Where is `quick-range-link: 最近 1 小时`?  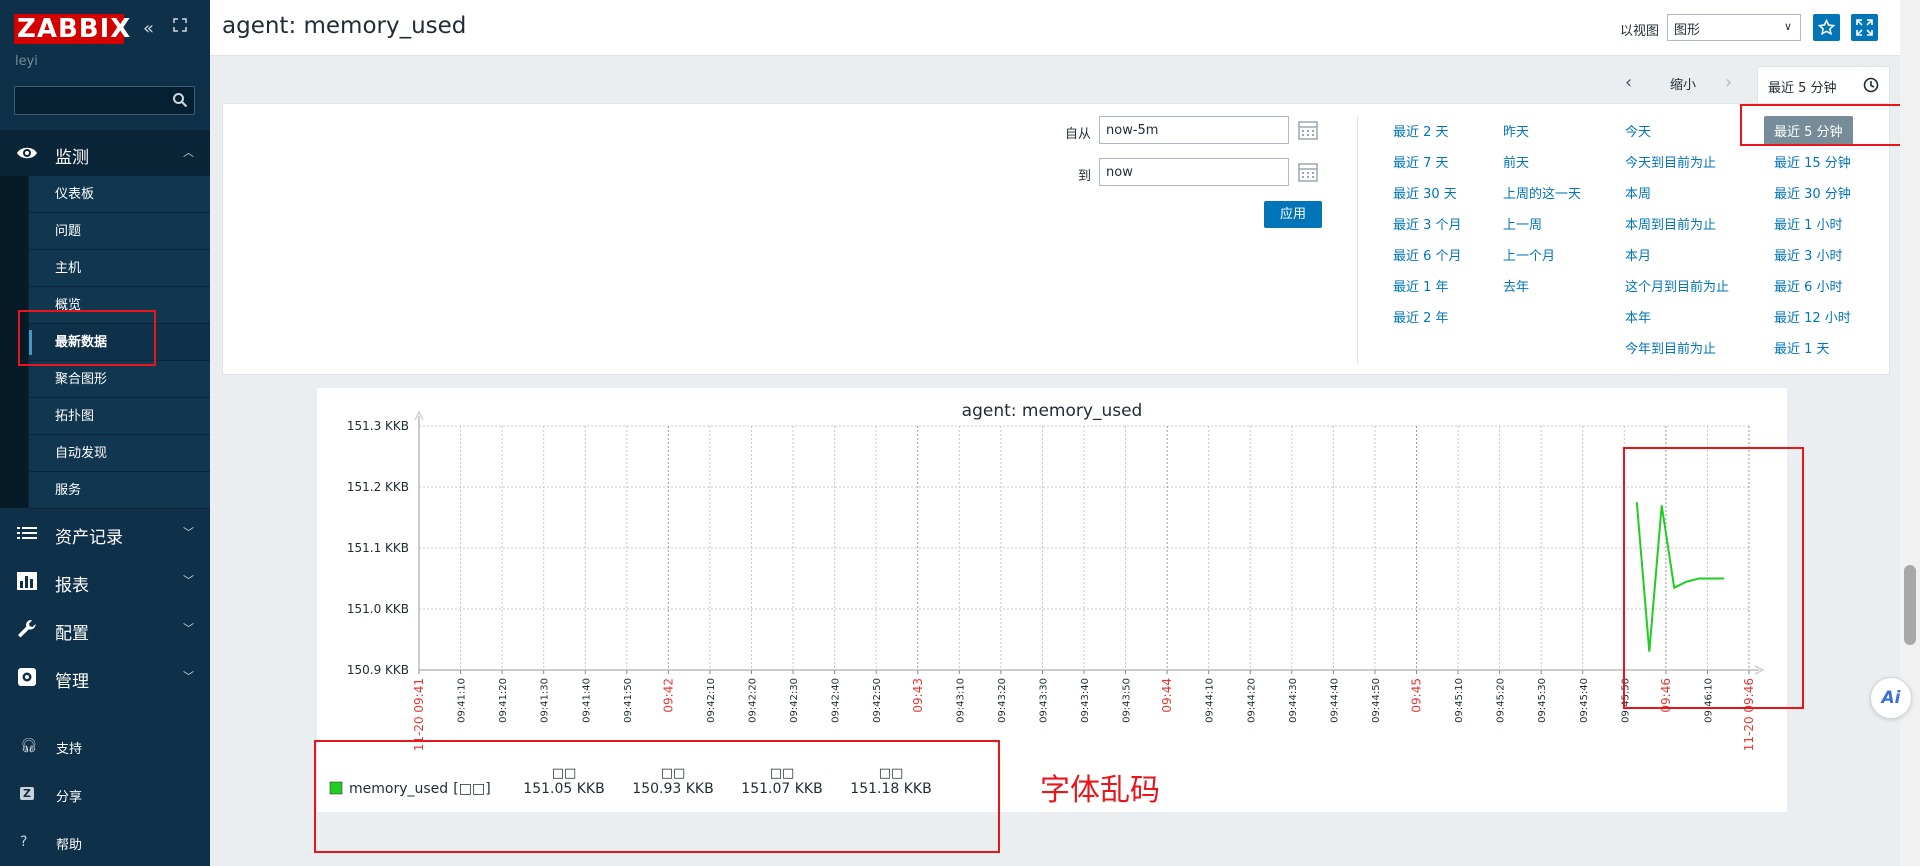 quick-range-link: 最近 1 小时 is located at coordinates (1808, 223).